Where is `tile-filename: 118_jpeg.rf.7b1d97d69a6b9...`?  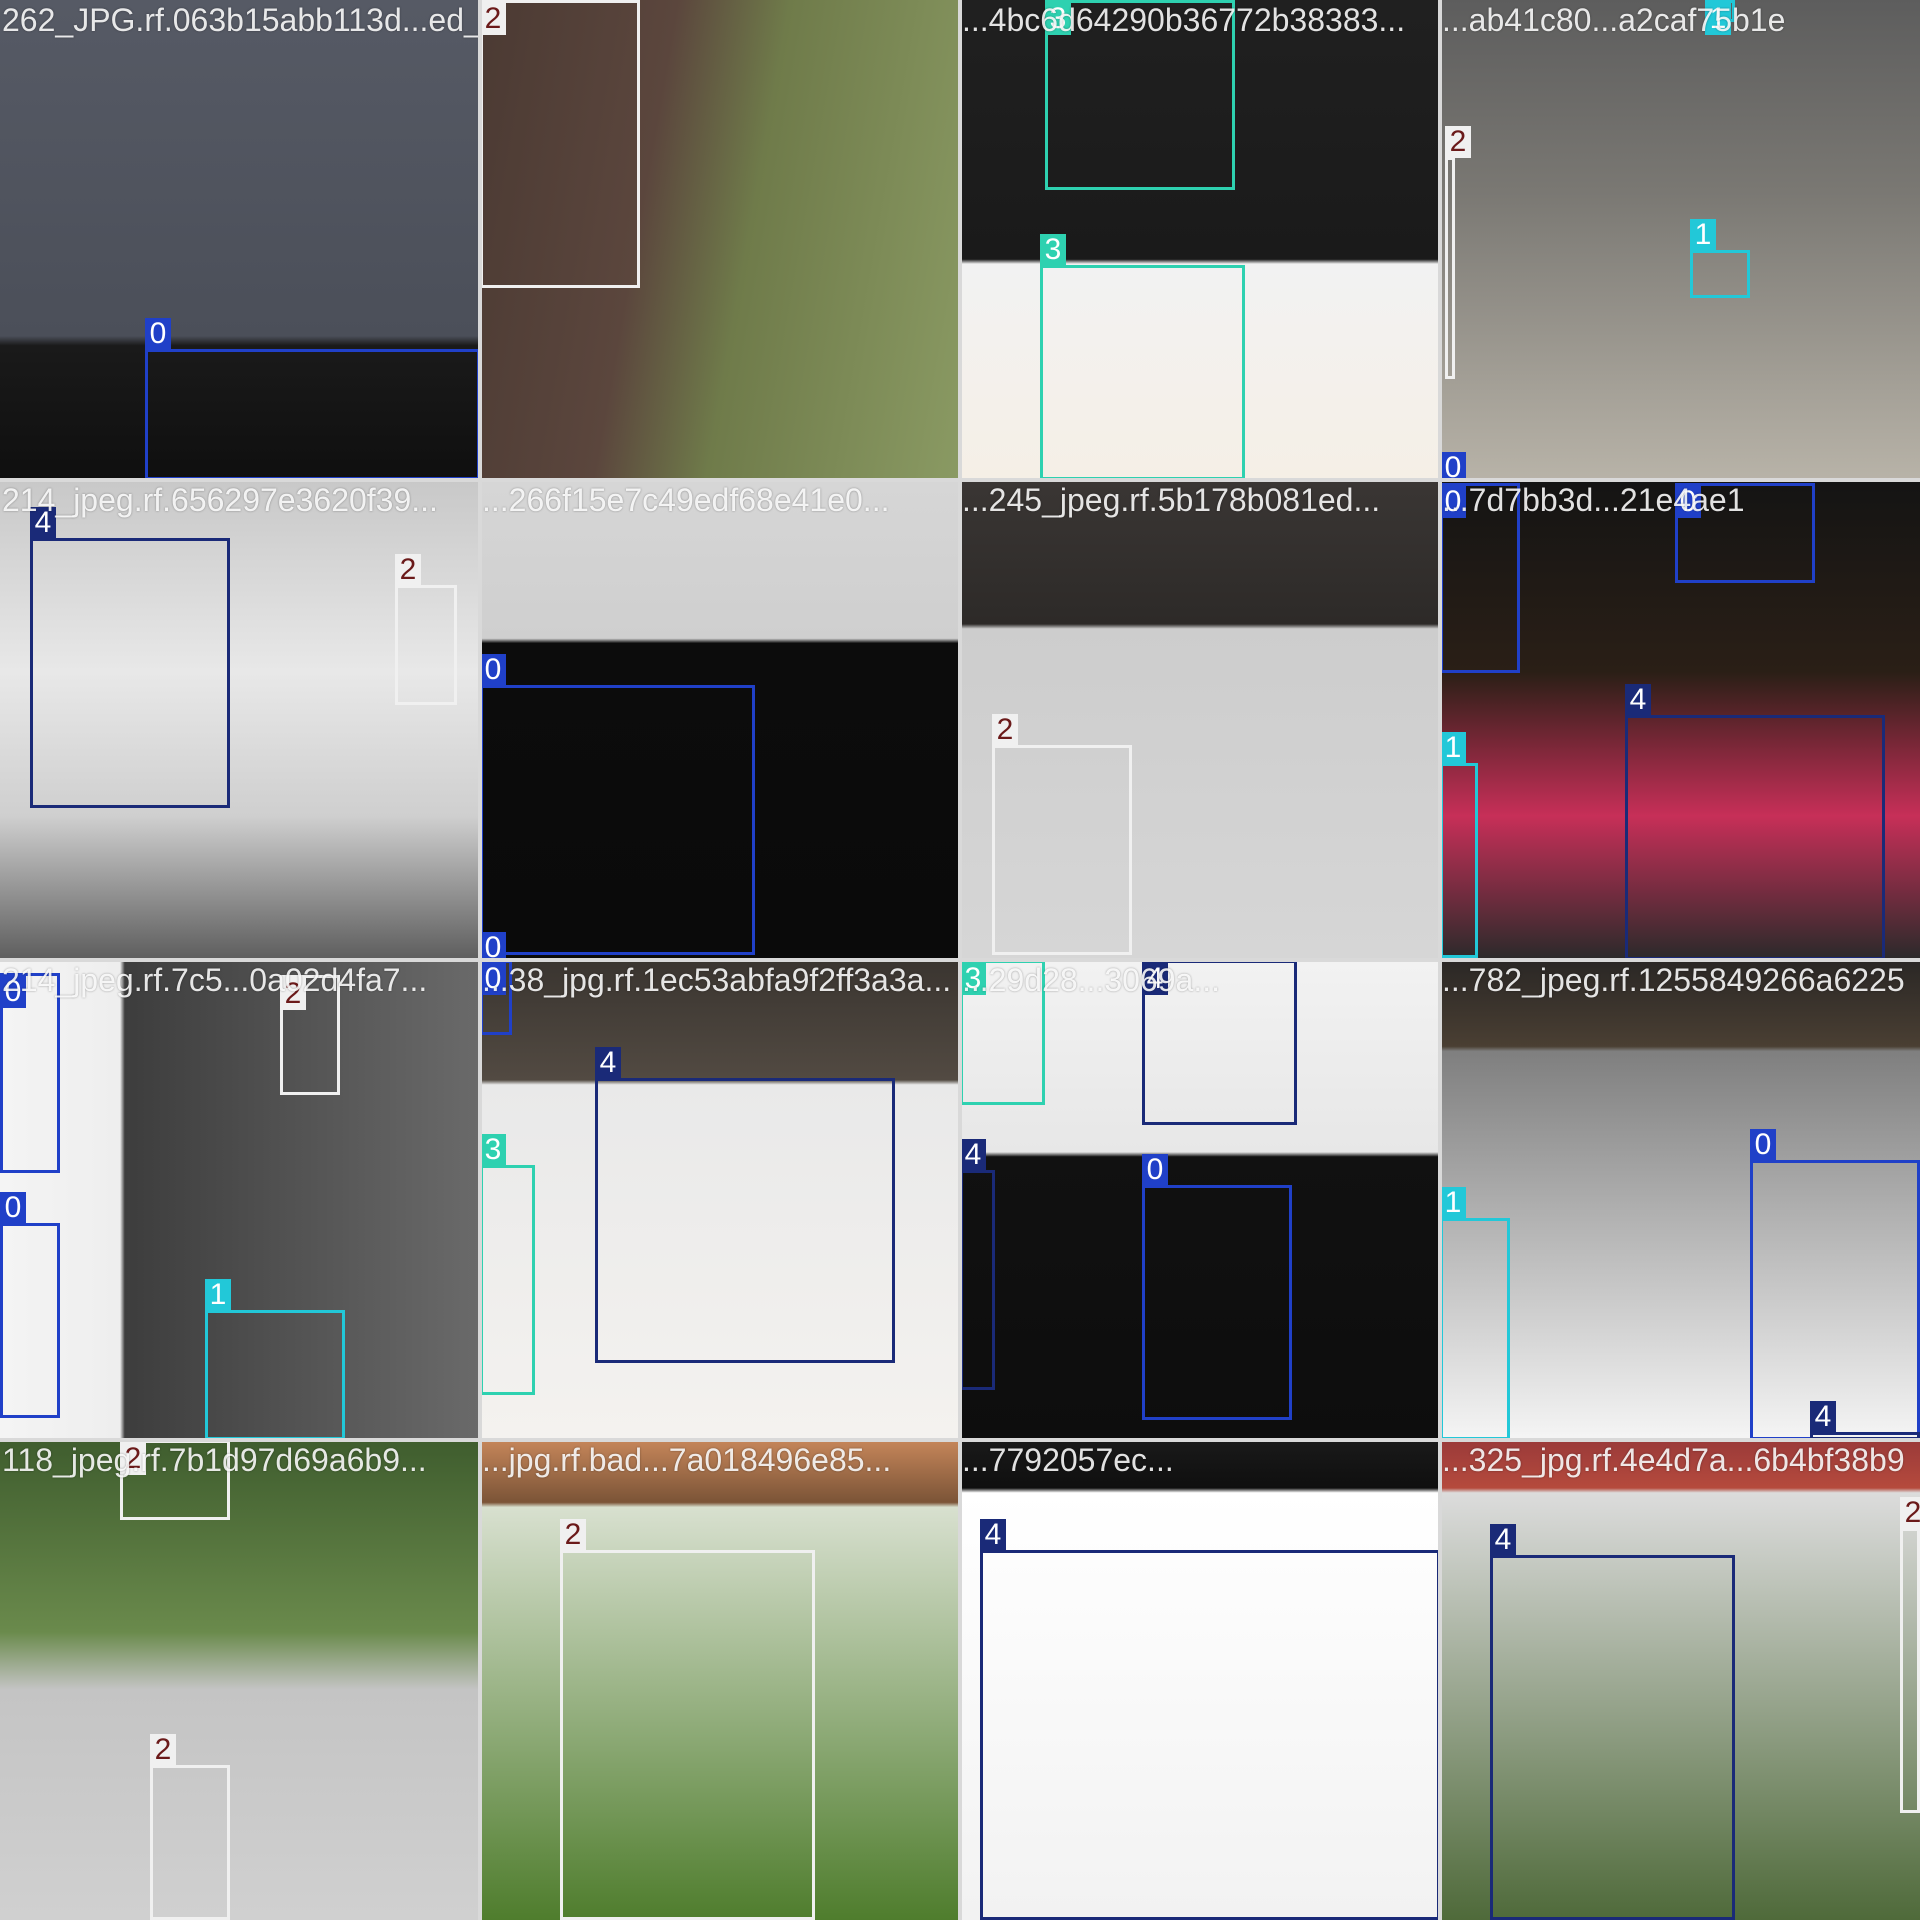 tile-filename: 118_jpeg.rf.7b1d97d69a6b9... is located at coordinates (214, 1460).